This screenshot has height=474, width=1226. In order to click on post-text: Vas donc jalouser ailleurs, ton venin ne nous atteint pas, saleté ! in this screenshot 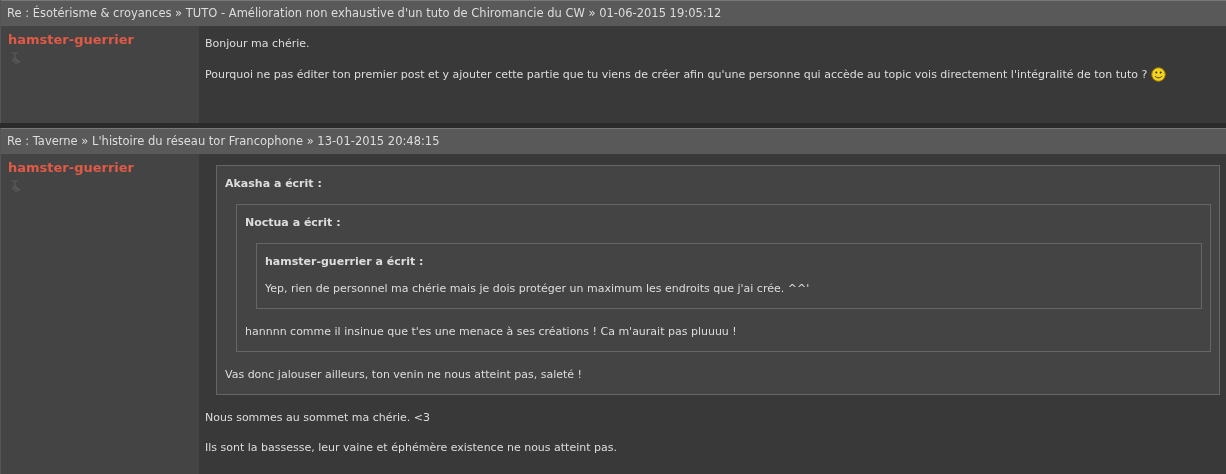, I will do `click(403, 375)`.